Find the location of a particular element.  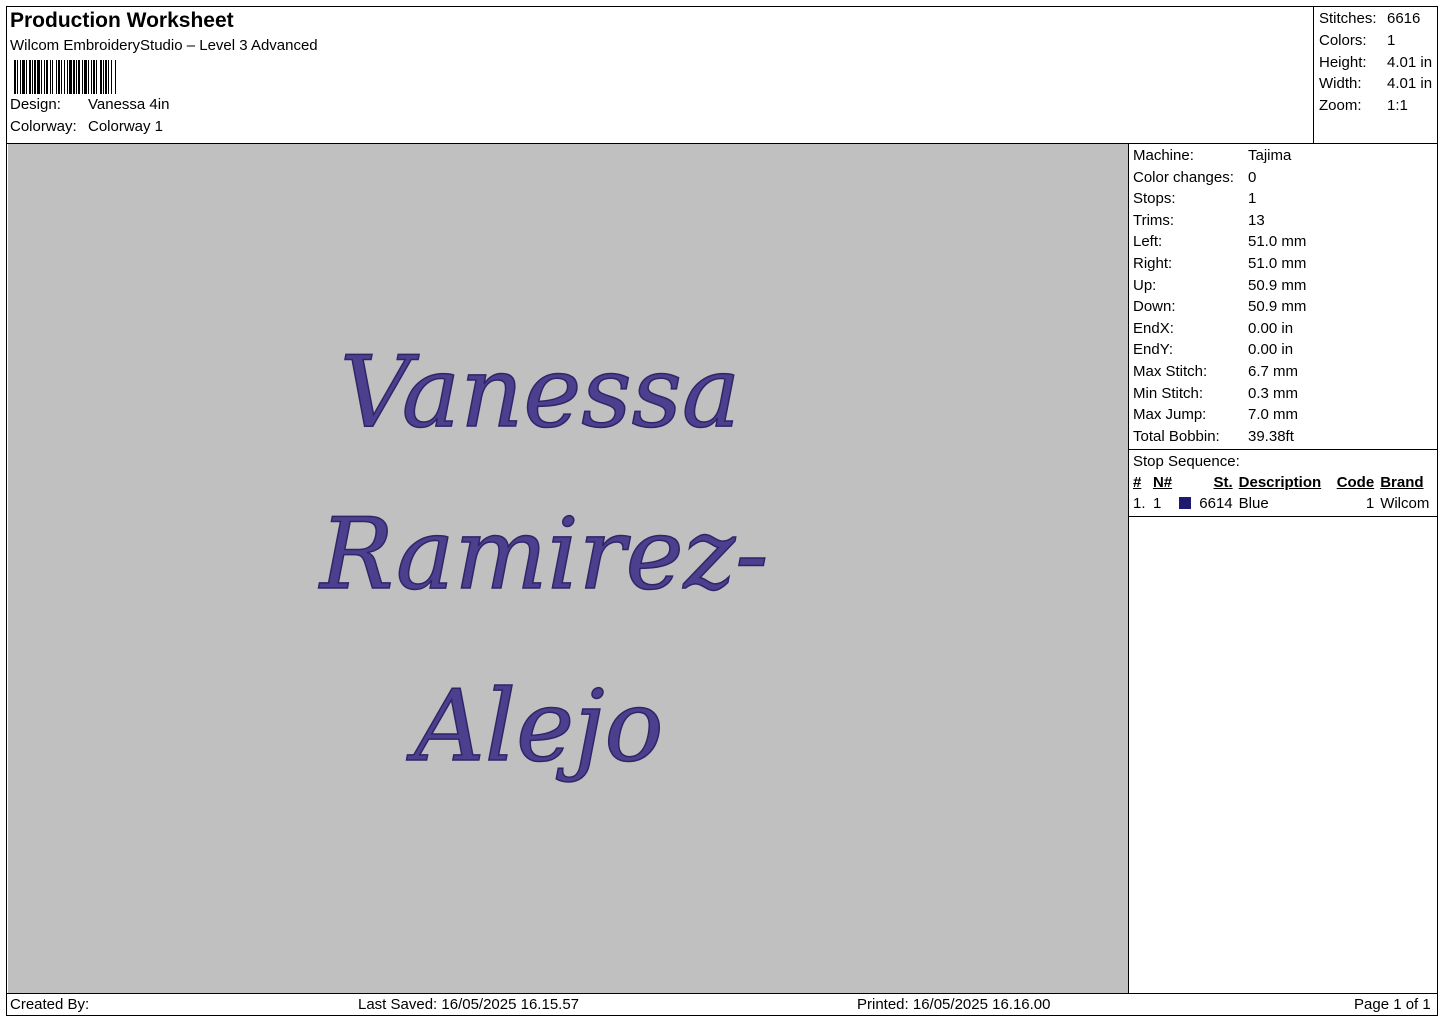

design-value: Vanessa 4in is located at coordinates (129, 104).